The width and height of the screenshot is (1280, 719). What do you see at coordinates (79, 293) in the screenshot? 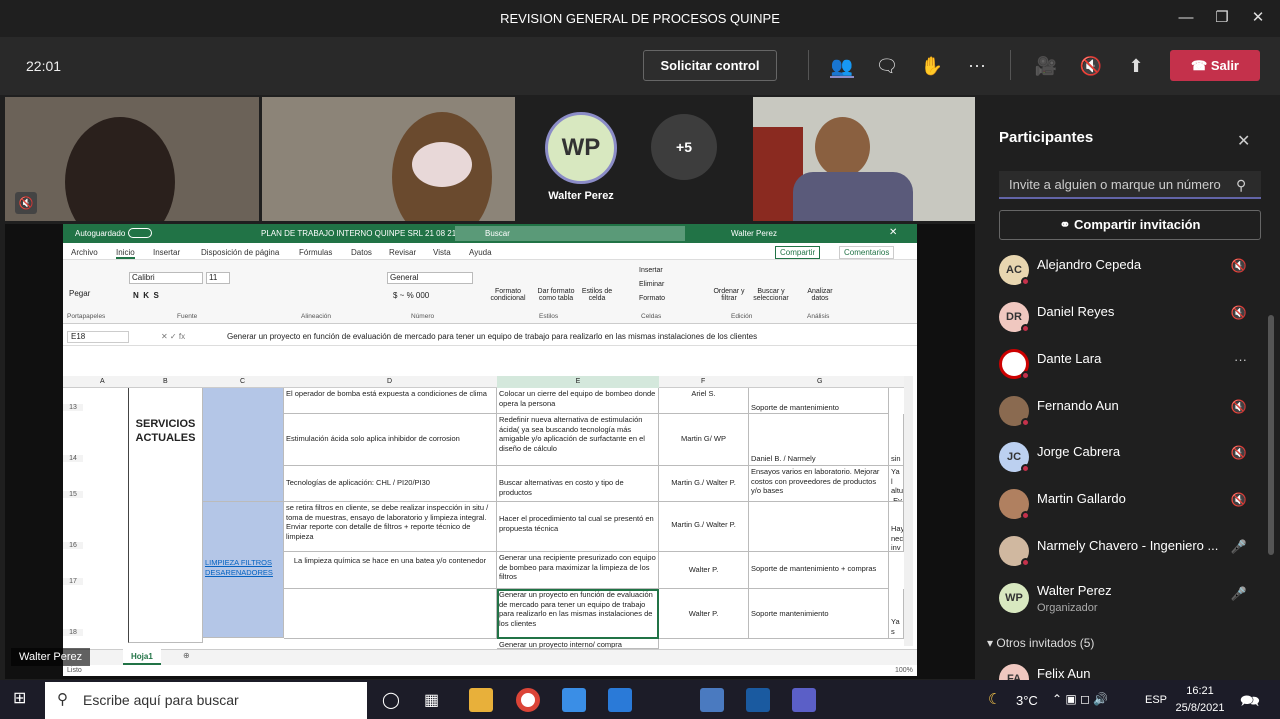
I see `paste-button: Pegar` at bounding box center [79, 293].